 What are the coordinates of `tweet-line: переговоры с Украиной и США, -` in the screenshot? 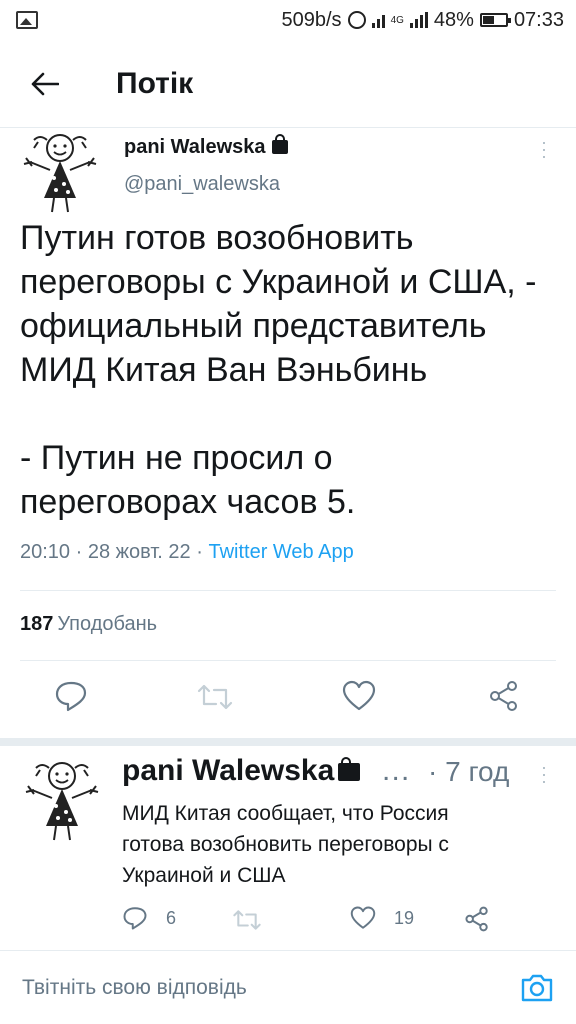 It's located at (278, 282).